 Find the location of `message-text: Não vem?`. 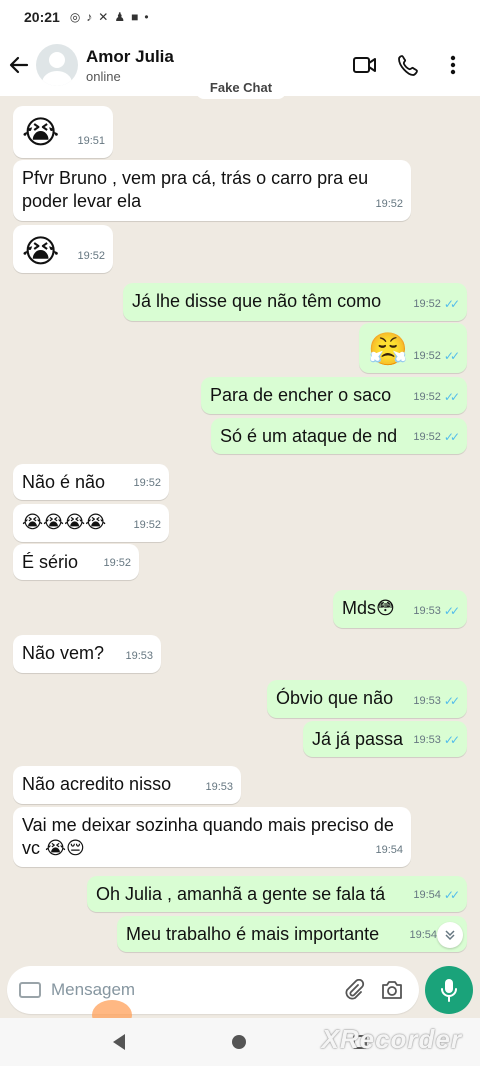

message-text: Não vem? is located at coordinates (63, 653).